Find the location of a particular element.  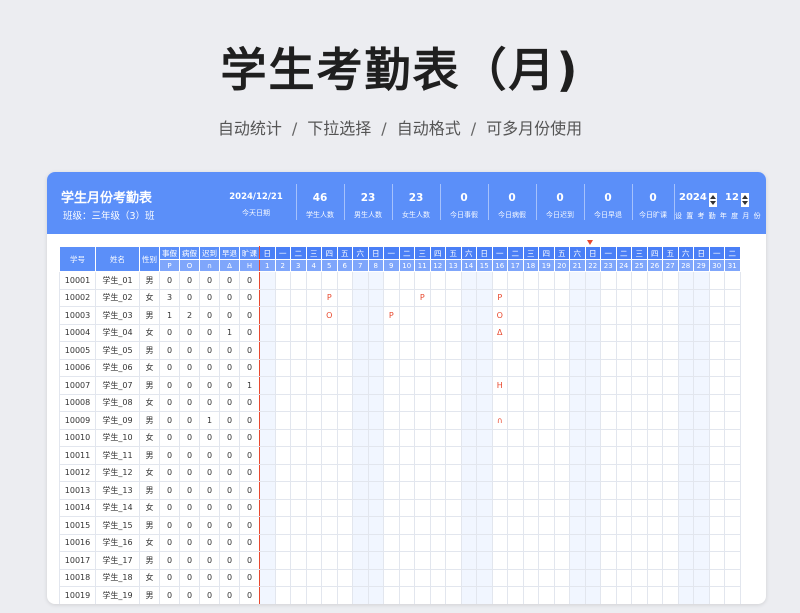

day-cell: Δ is located at coordinates (499, 332).